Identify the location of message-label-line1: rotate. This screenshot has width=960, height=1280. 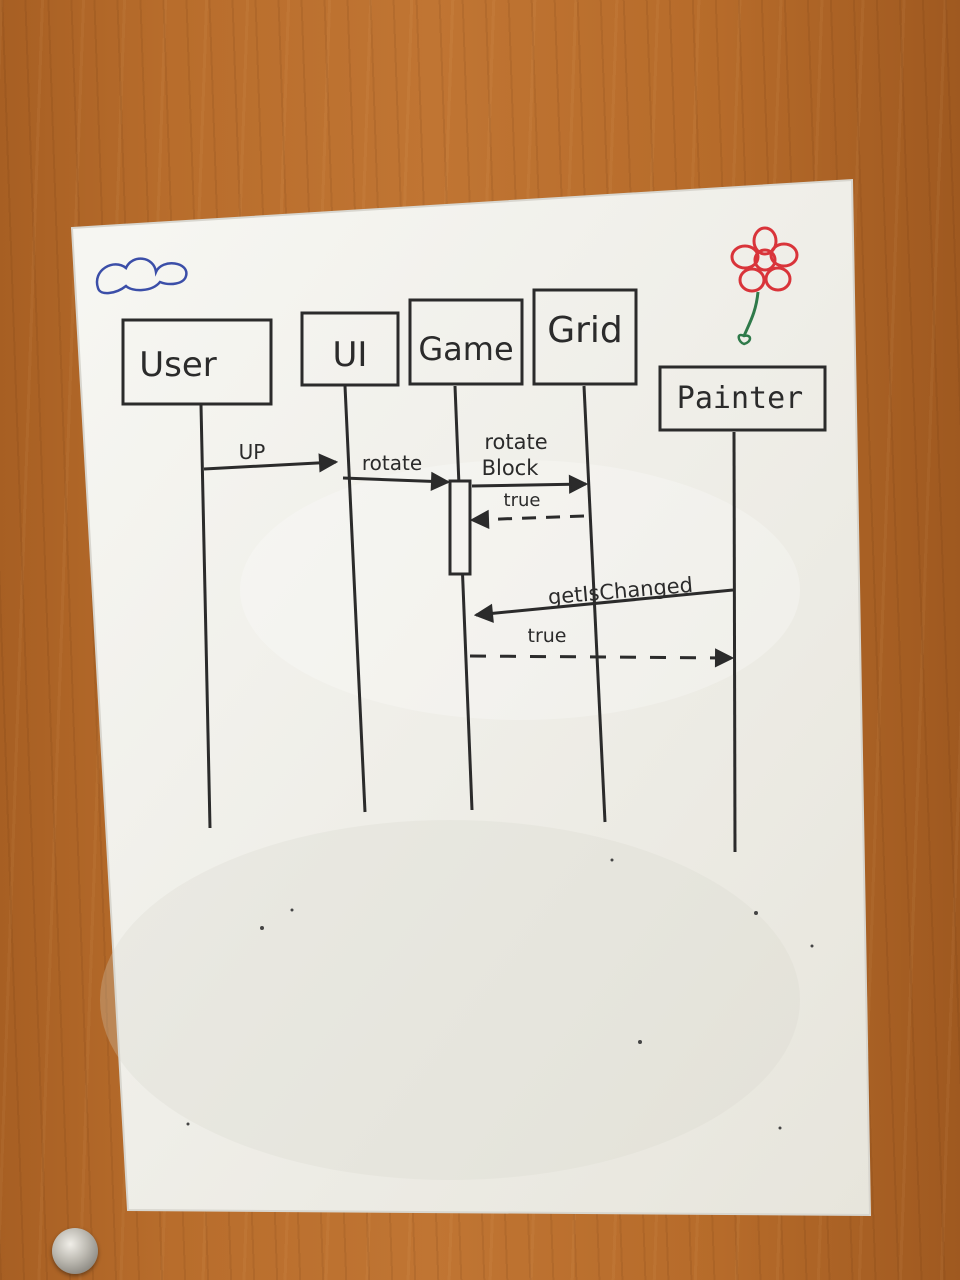
(515, 442).